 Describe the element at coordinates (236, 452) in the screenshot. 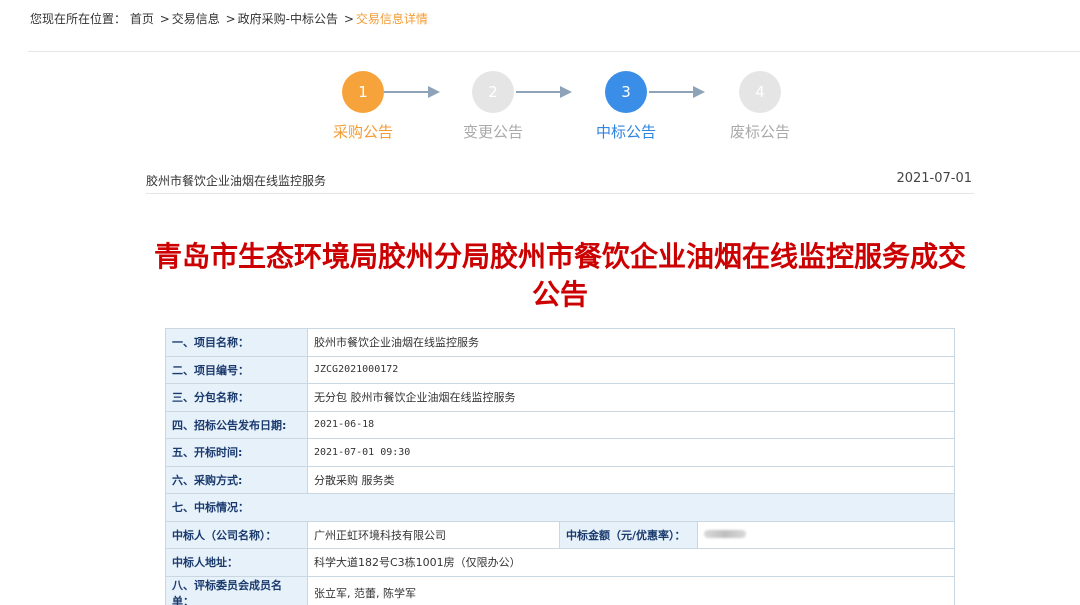

I see `row-label: 五、开标时间:` at that location.